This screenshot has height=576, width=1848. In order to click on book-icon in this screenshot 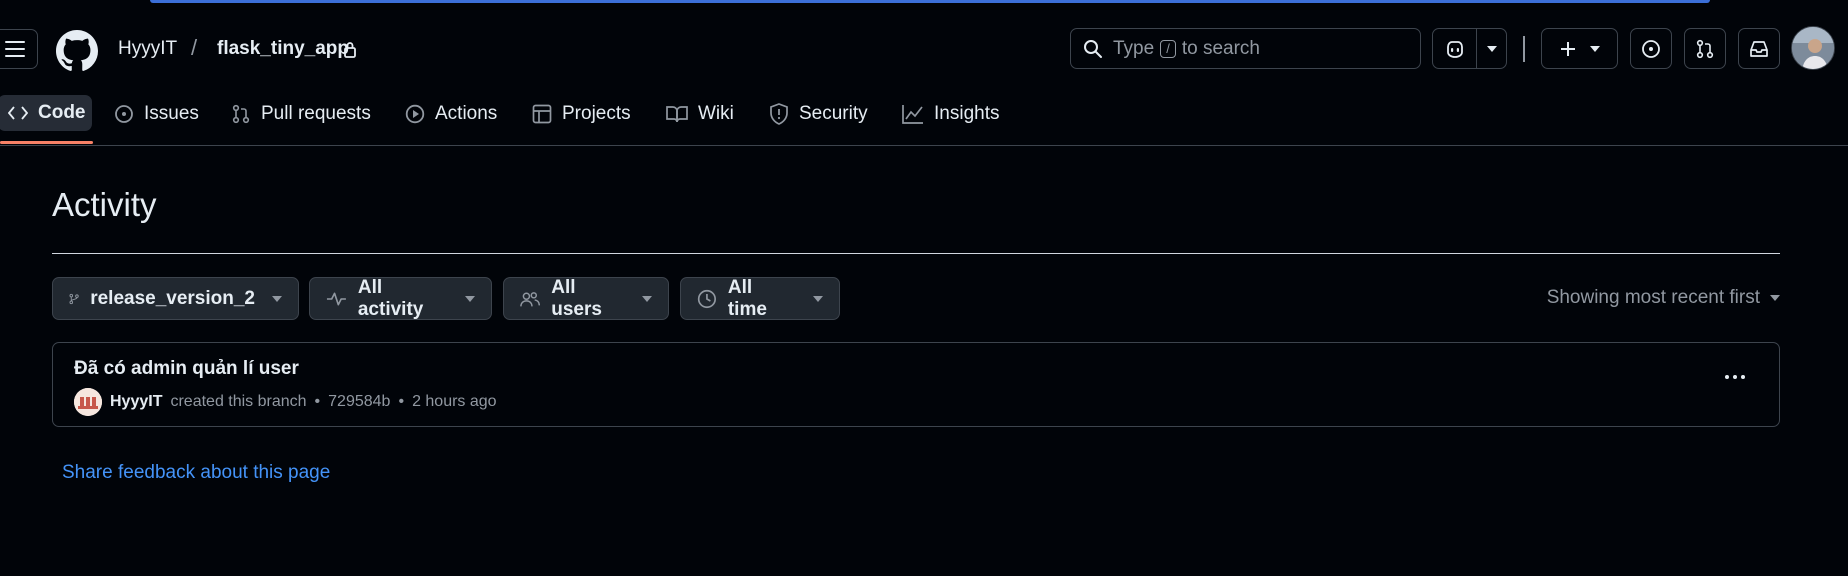, I will do `click(677, 114)`.